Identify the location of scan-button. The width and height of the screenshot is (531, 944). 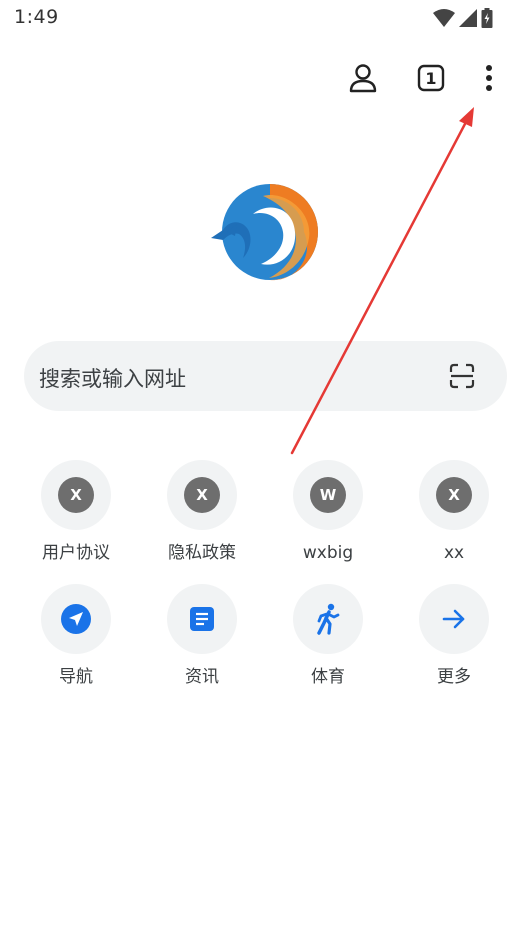
(462, 376).